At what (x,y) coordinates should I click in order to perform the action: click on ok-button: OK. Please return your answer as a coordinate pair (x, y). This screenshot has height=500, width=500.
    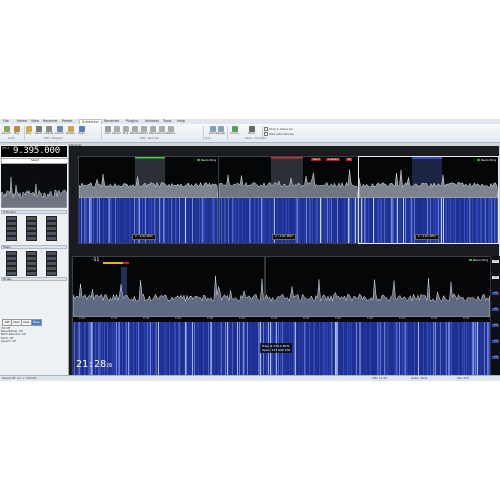
    Looking at the image, I should click on (349, 159).